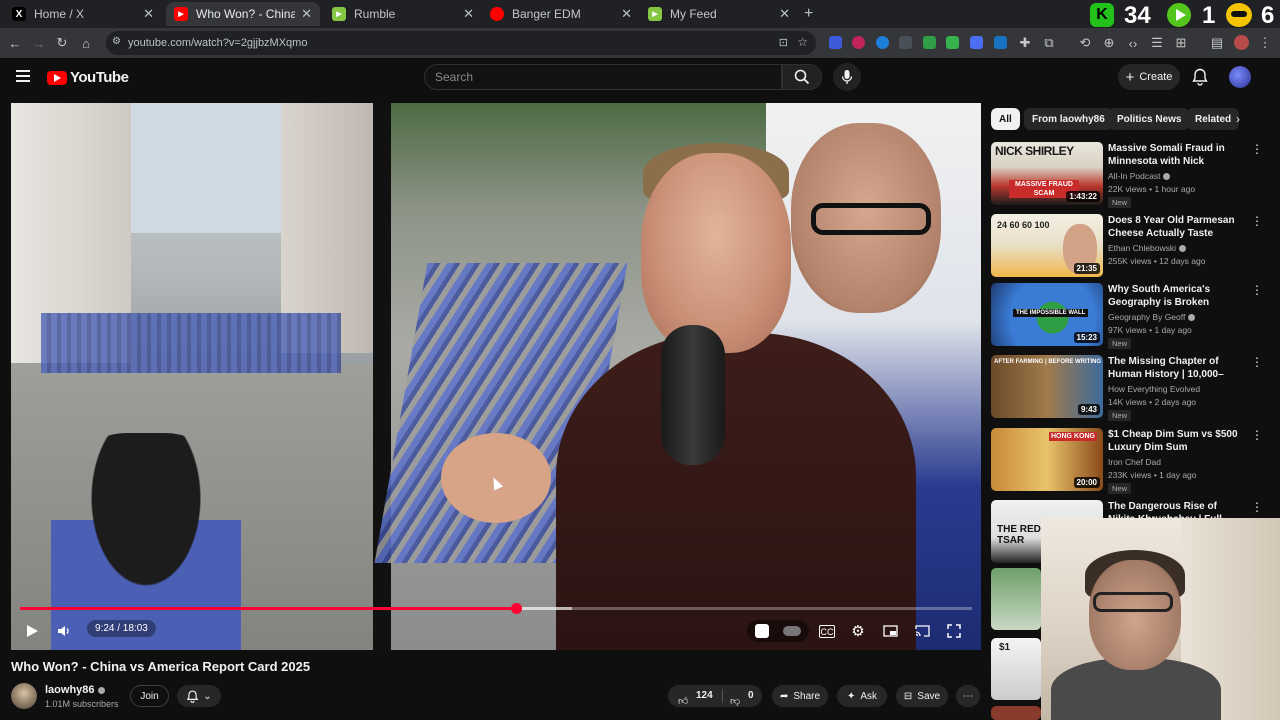  What do you see at coordinates (1265, 43) in the screenshot?
I see `browser-menu-icon: ⋮` at bounding box center [1265, 43].